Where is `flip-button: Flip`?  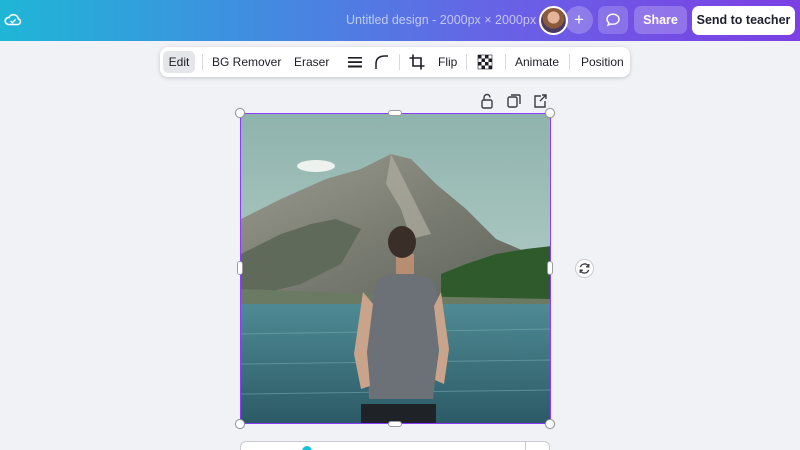 flip-button: Flip is located at coordinates (447, 62).